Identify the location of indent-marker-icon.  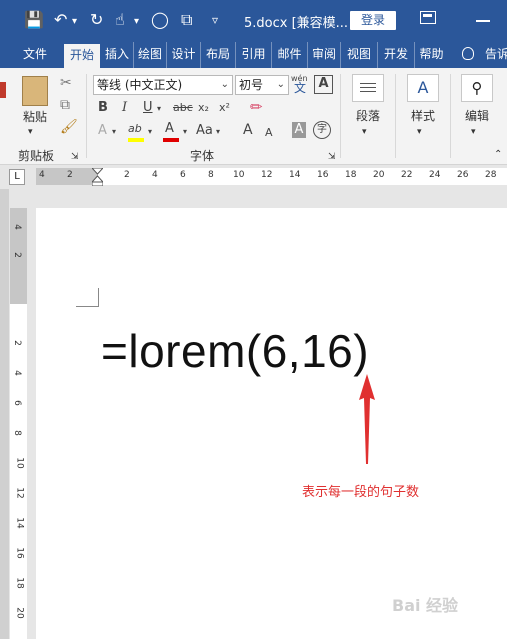
(97, 177).